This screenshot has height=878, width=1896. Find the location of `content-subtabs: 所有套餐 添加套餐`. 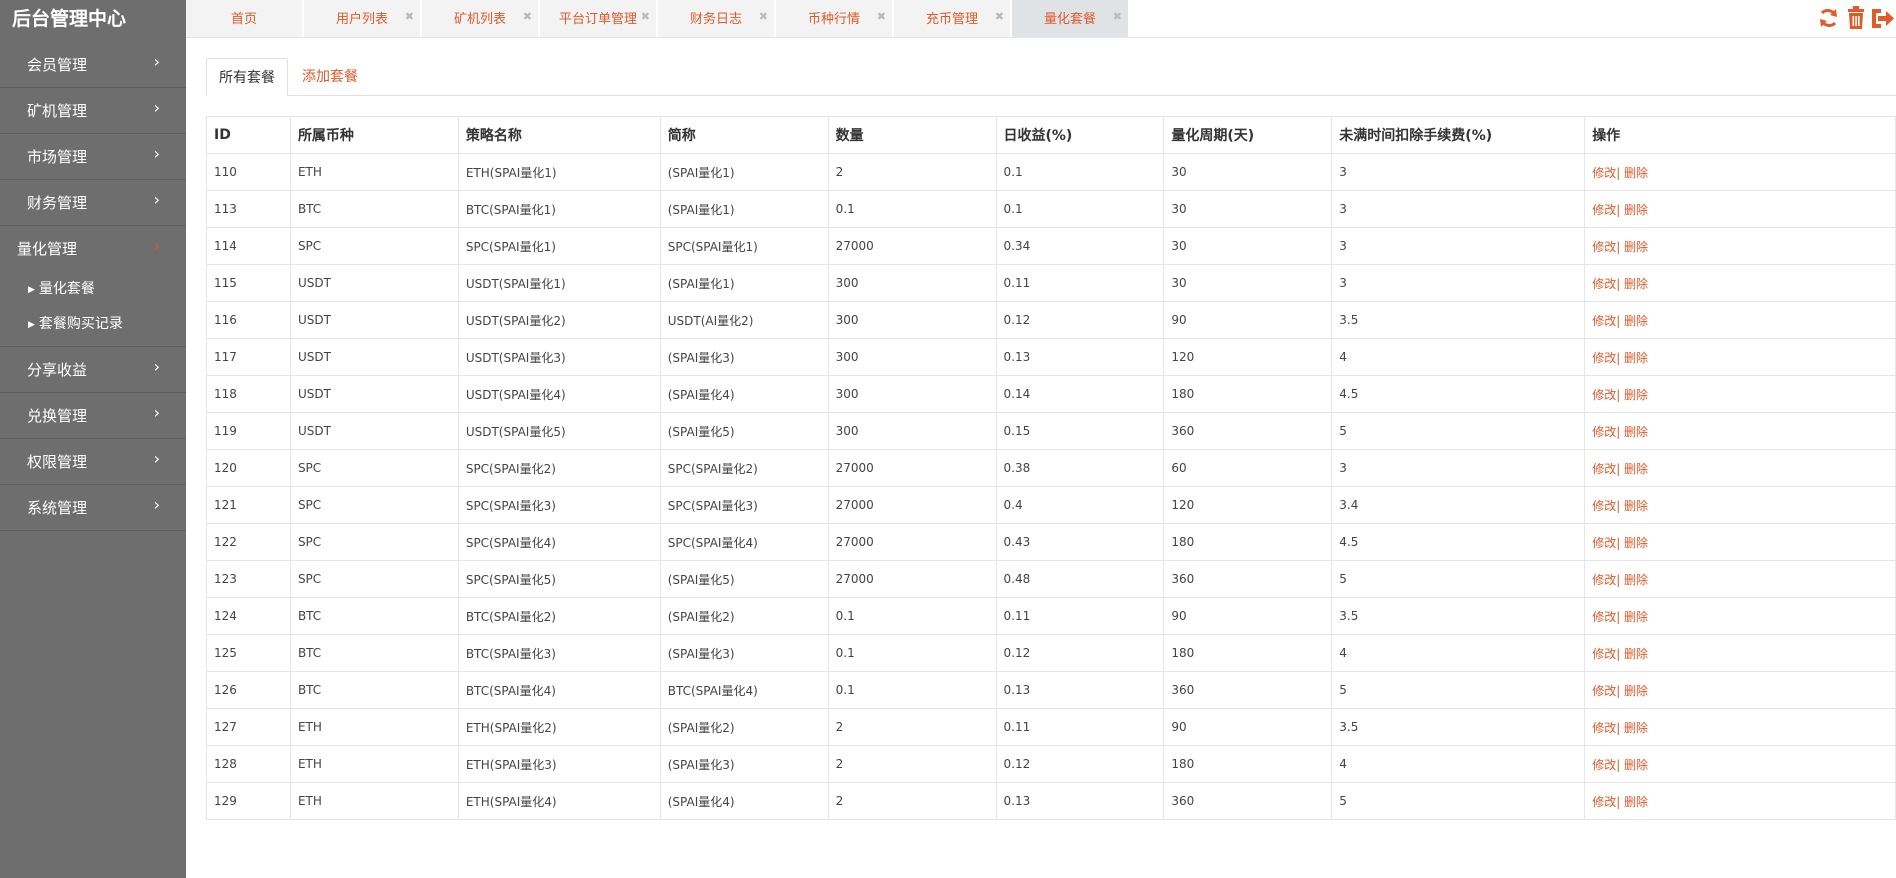

content-subtabs: 所有套餐 添加套餐 is located at coordinates (1051, 77).